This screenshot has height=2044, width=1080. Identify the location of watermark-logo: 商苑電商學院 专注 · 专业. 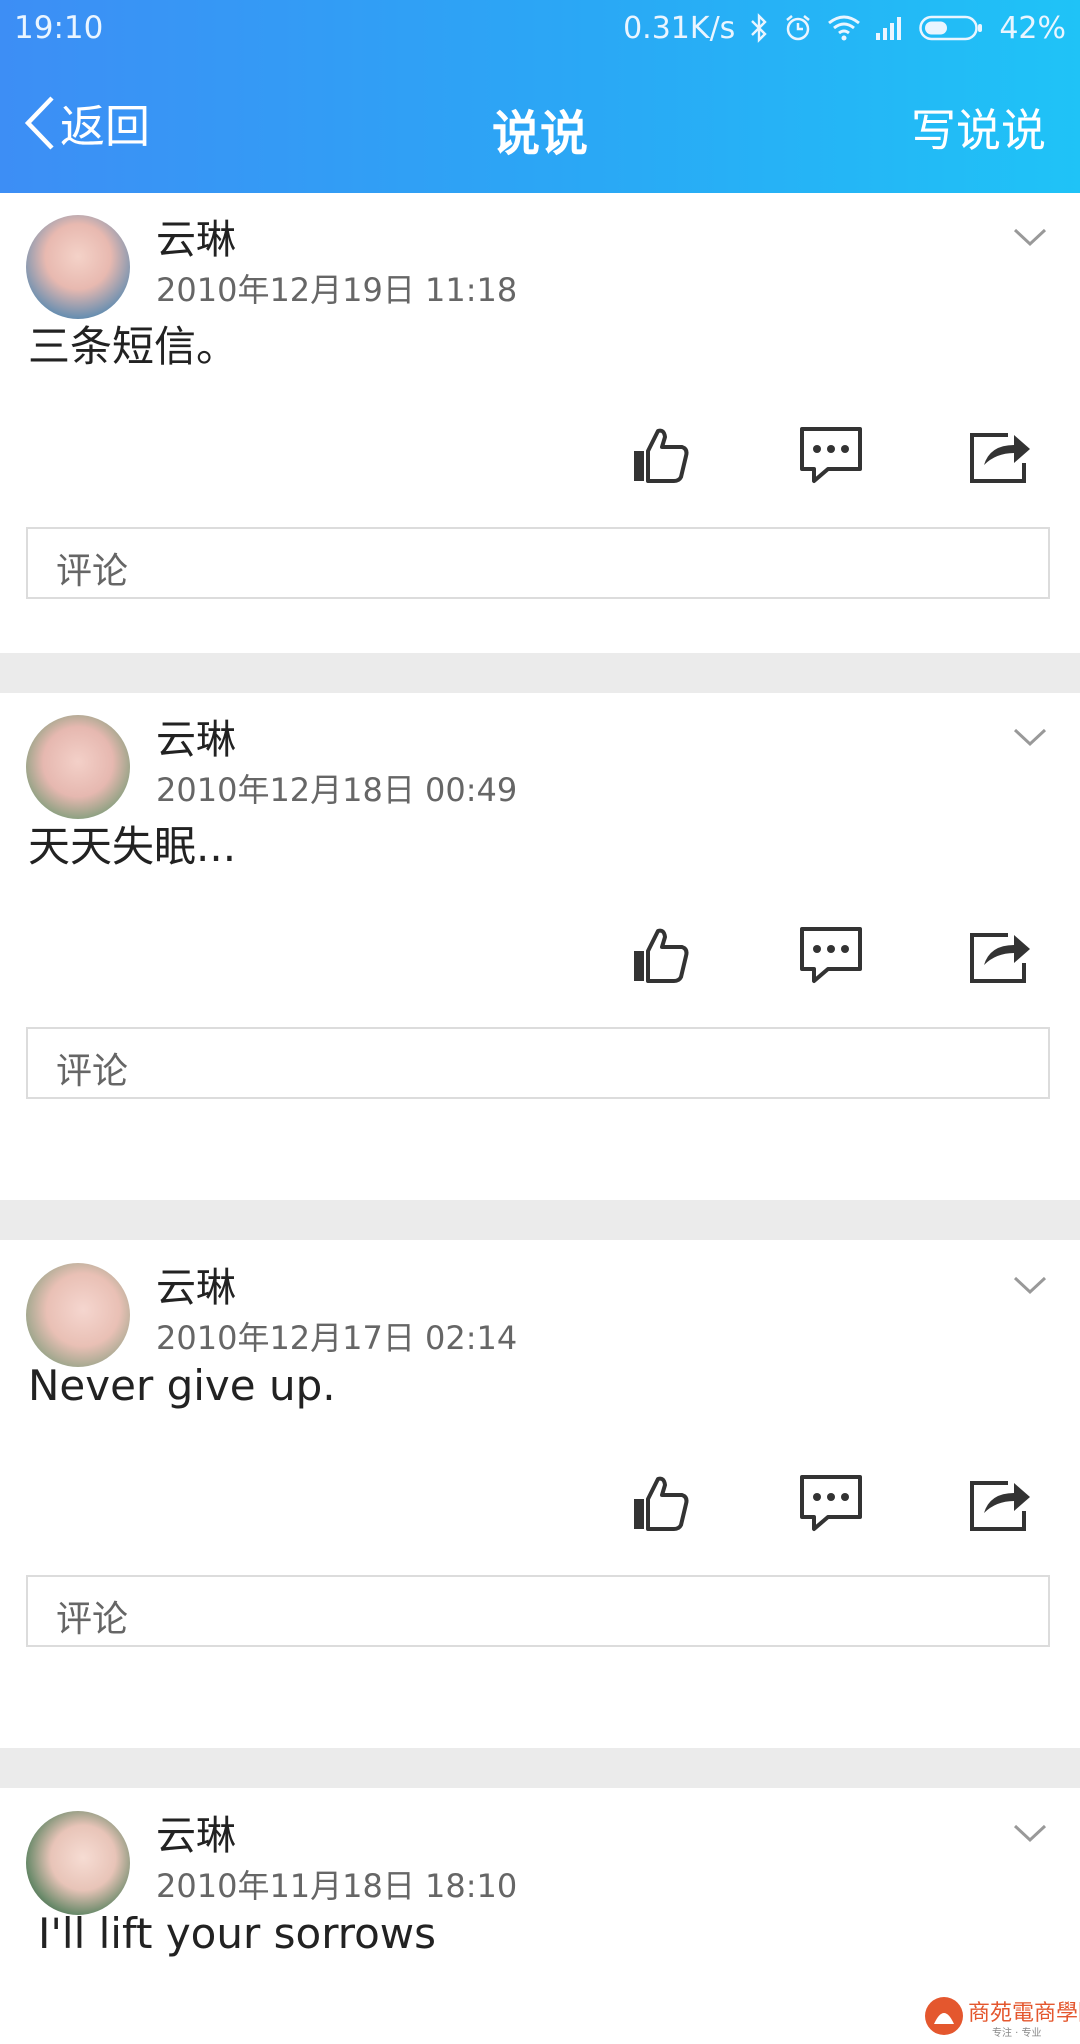
(1001, 2016).